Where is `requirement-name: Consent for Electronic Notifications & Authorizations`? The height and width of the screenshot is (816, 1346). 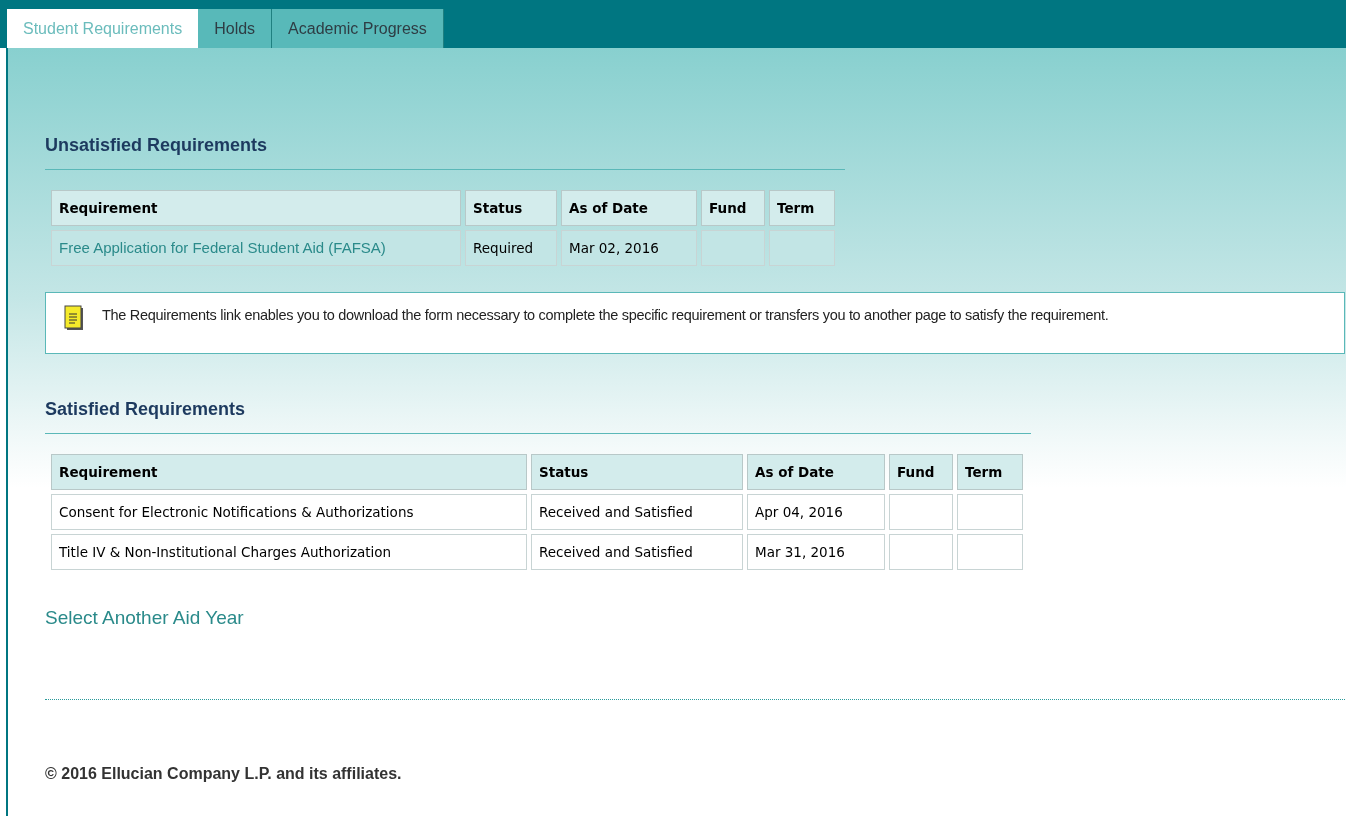 requirement-name: Consent for Electronic Notifications & Authorizations is located at coordinates (236, 511).